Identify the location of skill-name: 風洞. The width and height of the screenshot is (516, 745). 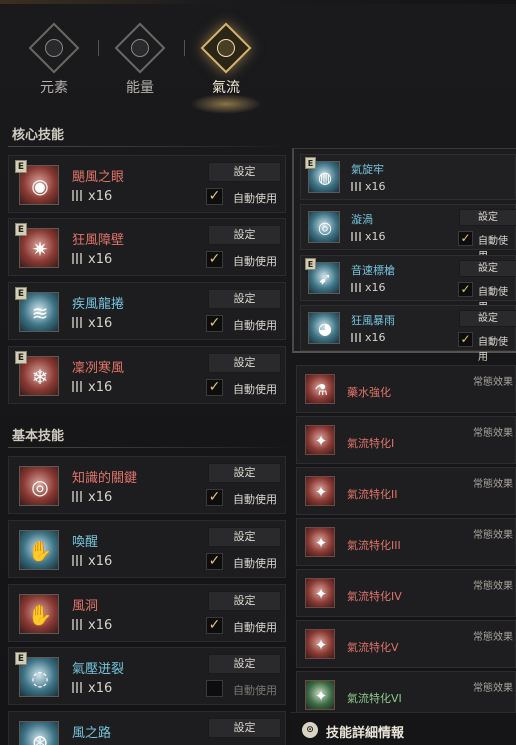
(85, 606).